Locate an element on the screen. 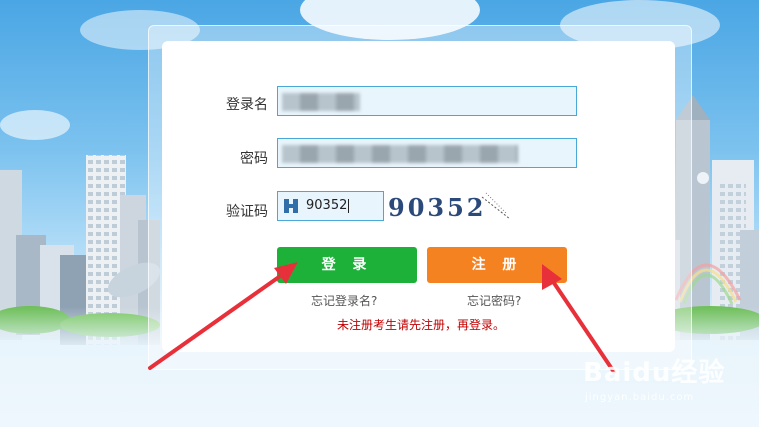  captcha-code-icon is located at coordinates (291, 206).